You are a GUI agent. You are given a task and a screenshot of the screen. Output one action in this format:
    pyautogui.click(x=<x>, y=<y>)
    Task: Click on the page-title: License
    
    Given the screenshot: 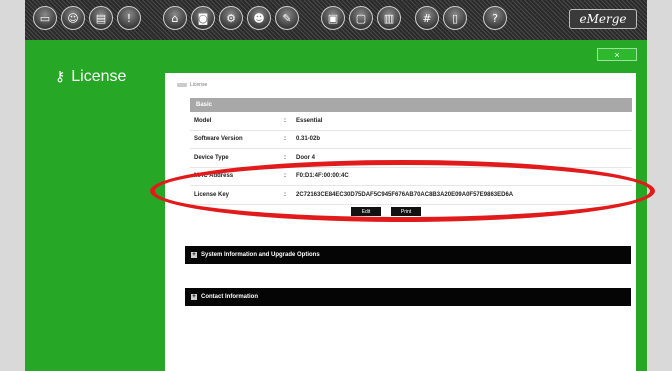 What is the action you would take?
    pyautogui.click(x=99, y=76)
    